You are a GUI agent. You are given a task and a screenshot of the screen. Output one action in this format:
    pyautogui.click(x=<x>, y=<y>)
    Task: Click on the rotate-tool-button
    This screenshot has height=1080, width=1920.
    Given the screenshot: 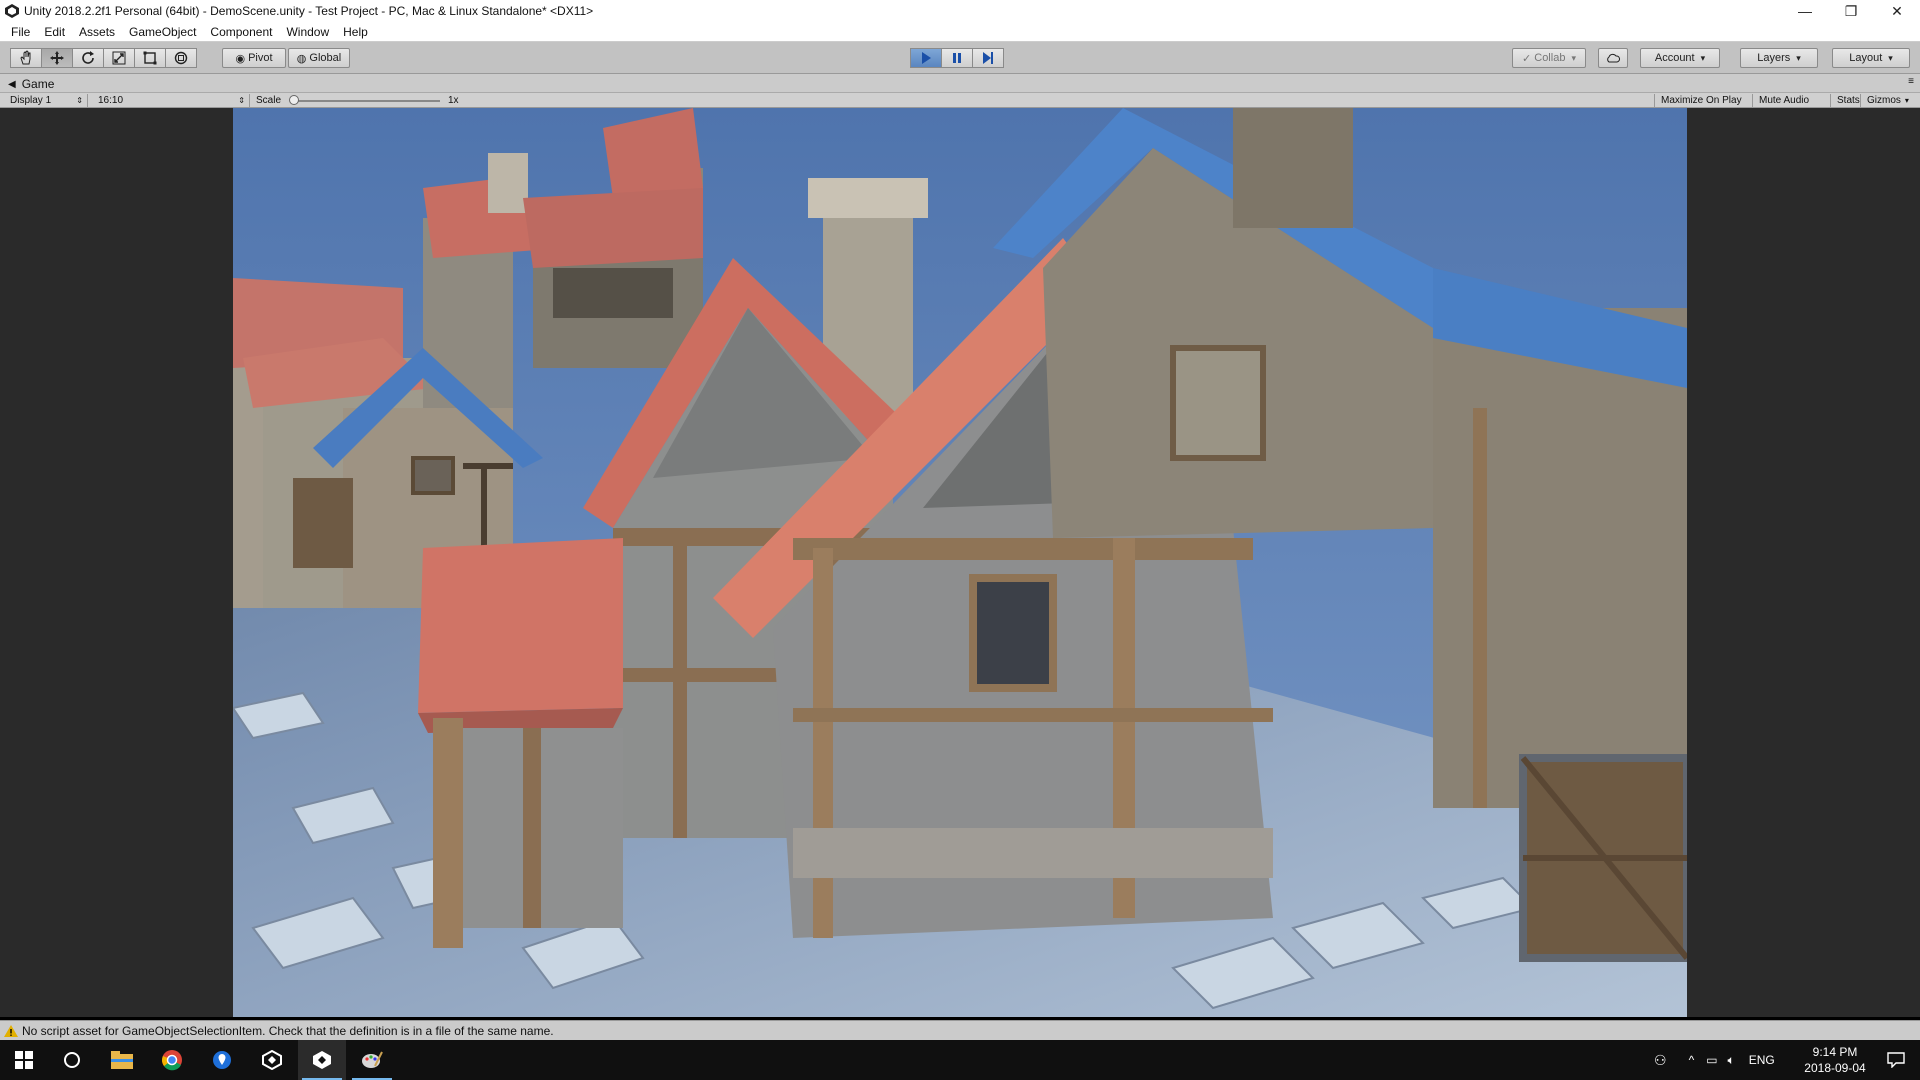 What is the action you would take?
    pyautogui.click(x=88, y=58)
    